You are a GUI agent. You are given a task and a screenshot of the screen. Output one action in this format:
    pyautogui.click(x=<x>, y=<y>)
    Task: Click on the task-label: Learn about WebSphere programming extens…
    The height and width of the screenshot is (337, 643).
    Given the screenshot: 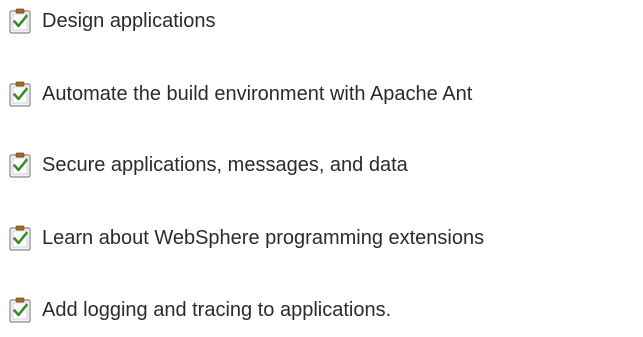 What is the action you would take?
    pyautogui.click(x=263, y=238)
    